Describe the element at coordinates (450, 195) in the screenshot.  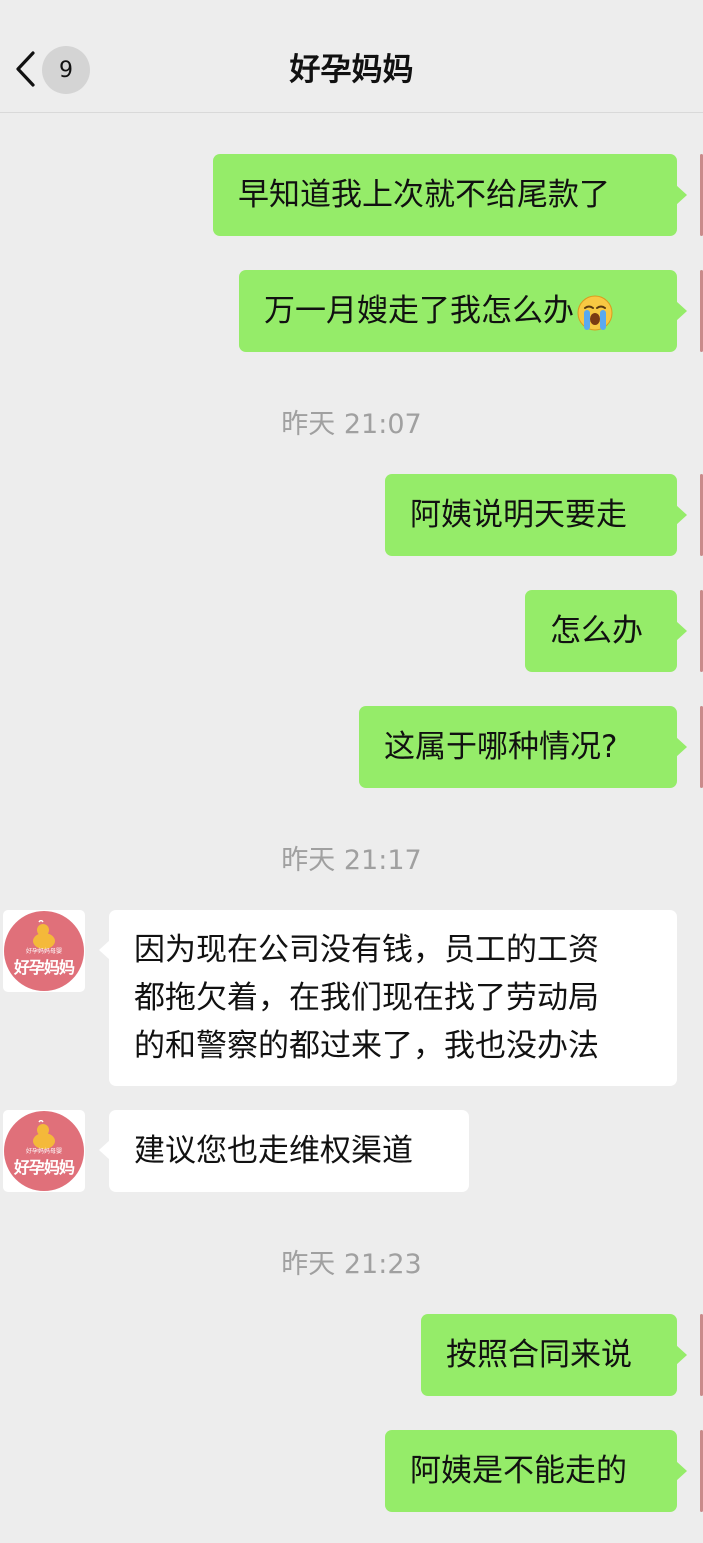
I see `outgoing-message: 早知道我上次就不给尾款了` at that location.